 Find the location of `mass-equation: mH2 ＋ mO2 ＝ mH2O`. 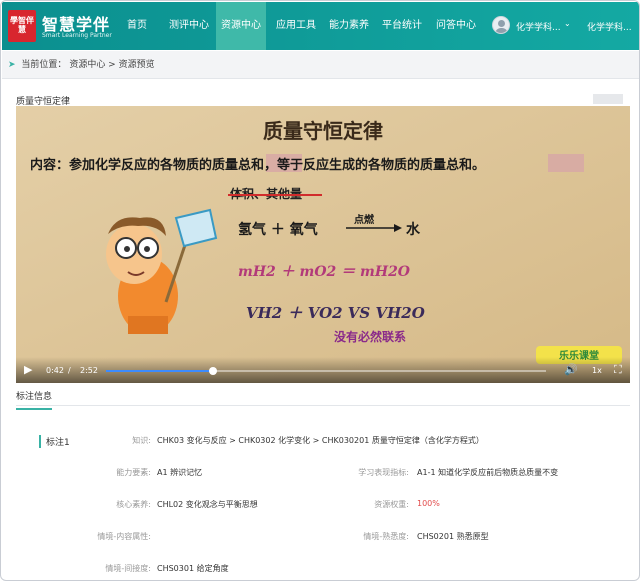

mass-equation: mH2 ＋ mO2 ＝ mH2O is located at coordinates (324, 272).